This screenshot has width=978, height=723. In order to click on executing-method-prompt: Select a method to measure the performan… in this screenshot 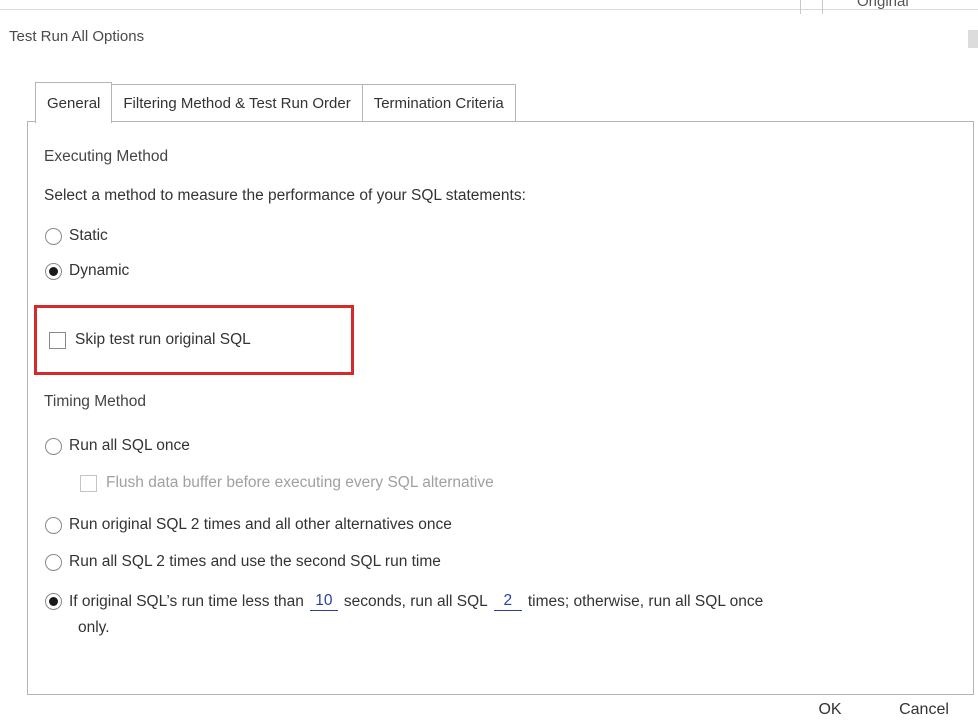, I will do `click(285, 195)`.